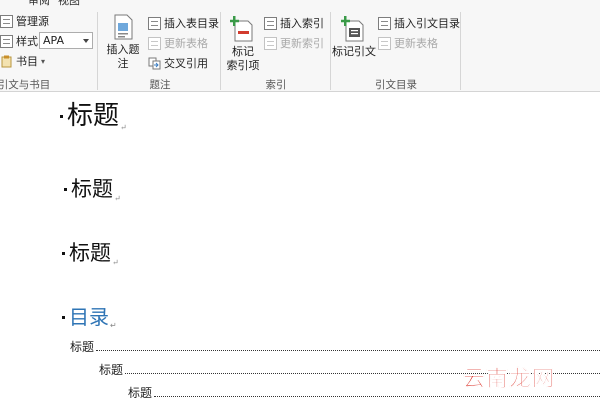  Describe the element at coordinates (89, 315) in the screenshot. I see `toc-title: 目录 ↵` at that location.